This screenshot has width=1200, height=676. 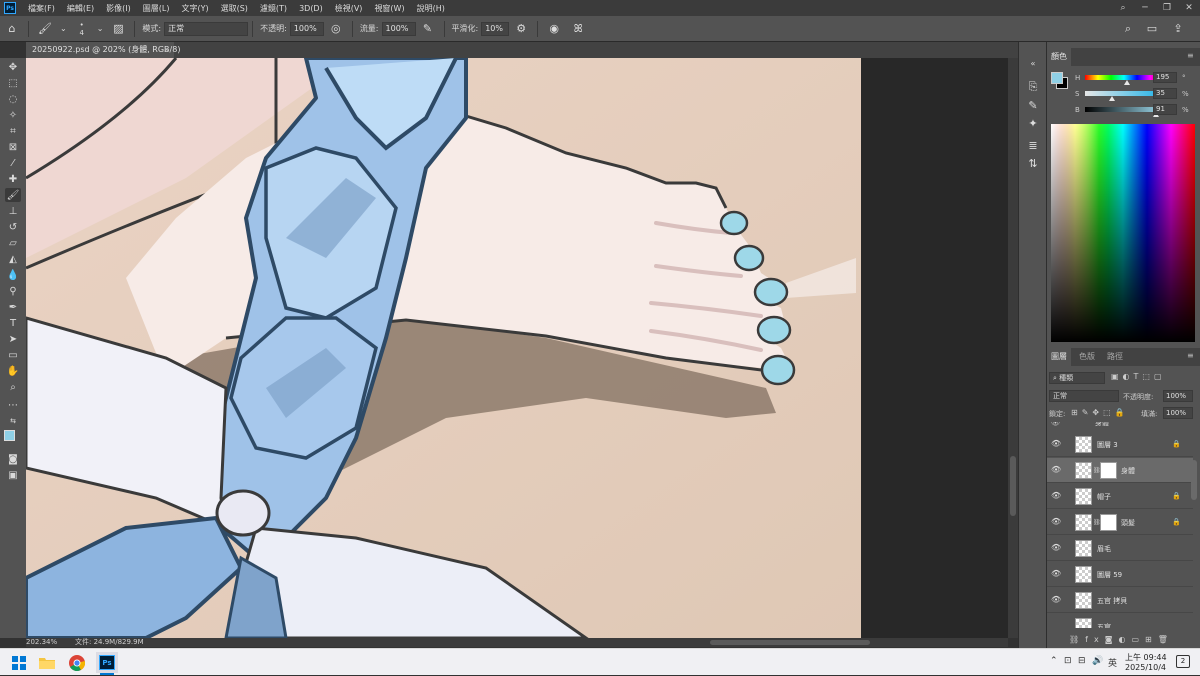 What do you see at coordinates (77, 662) in the screenshot?
I see `chrome-icon` at bounding box center [77, 662].